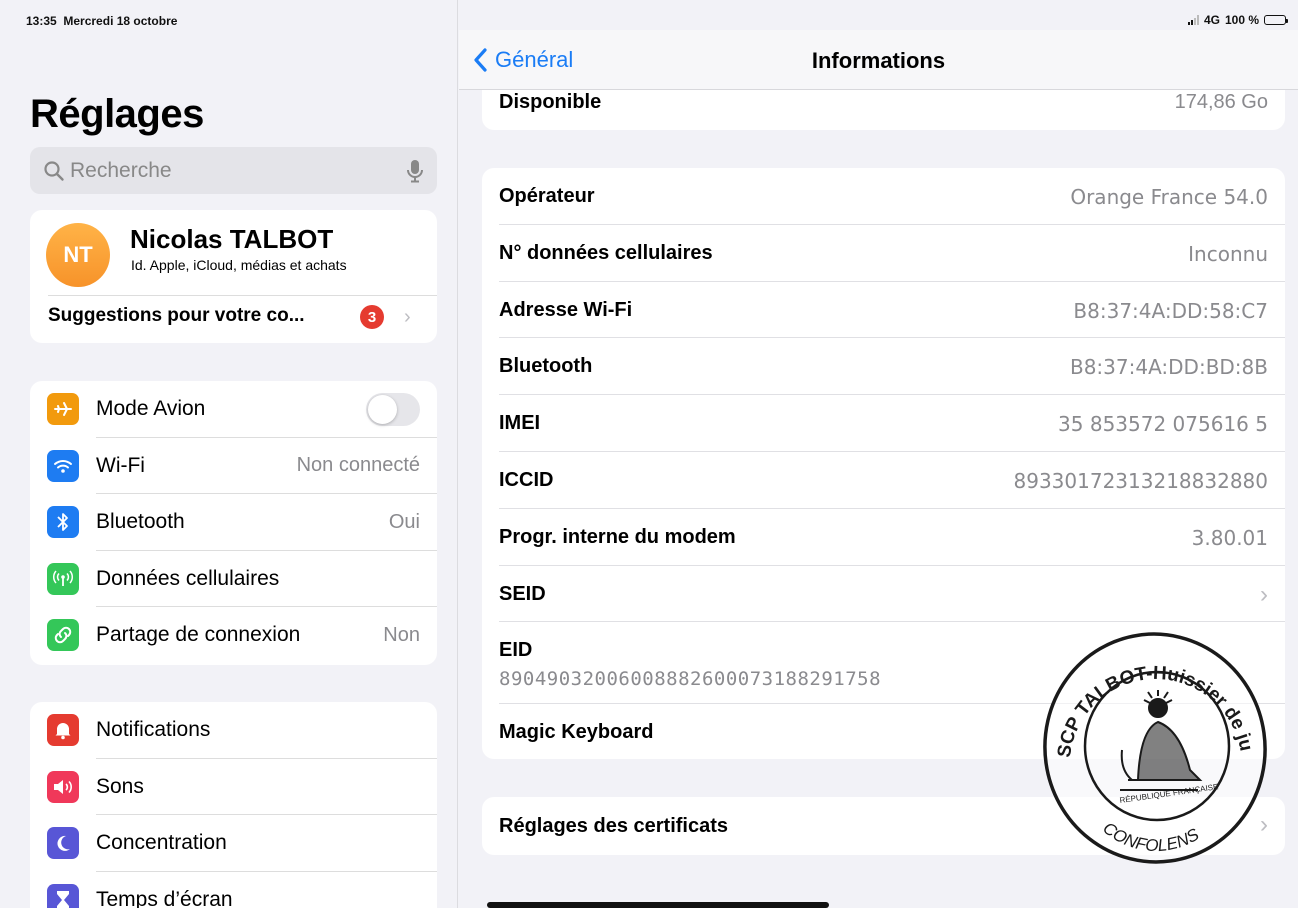 Image resolution: width=1298 pixels, height=908 pixels. What do you see at coordinates (233, 170) in the screenshot?
I see `search-field: Recherche` at bounding box center [233, 170].